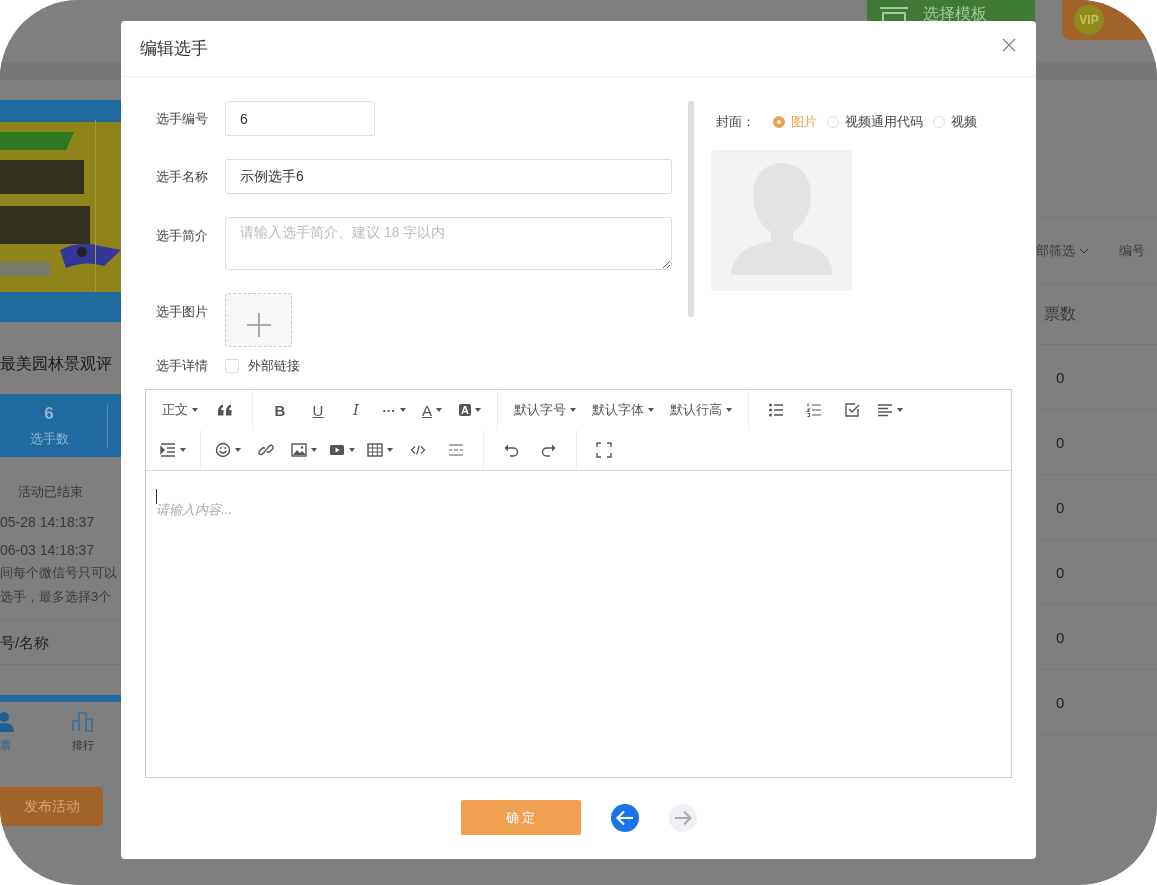 The height and width of the screenshot is (885, 1157). I want to click on upload-button, so click(258, 320).